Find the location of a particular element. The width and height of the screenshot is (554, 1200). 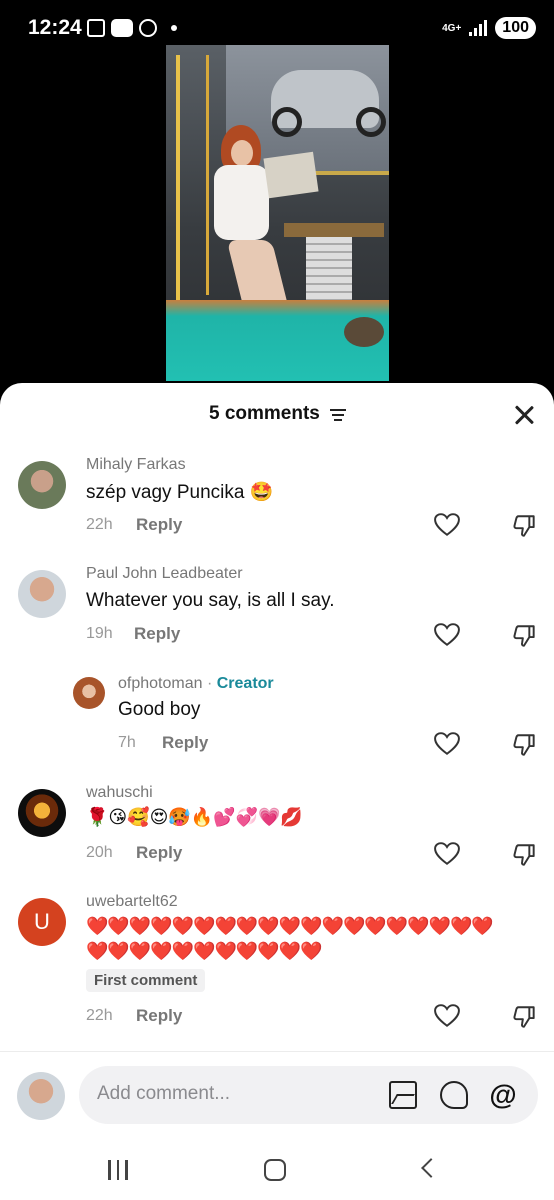

username-text: ofphotoman is located at coordinates (160, 683).